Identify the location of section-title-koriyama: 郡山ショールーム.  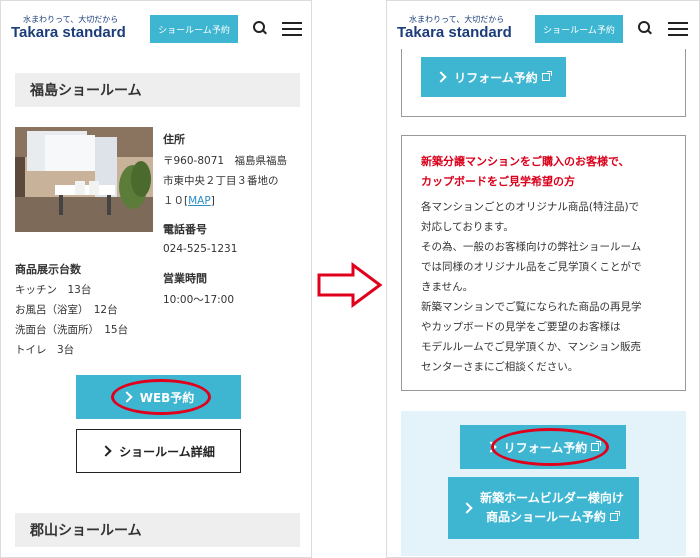
(157, 530).